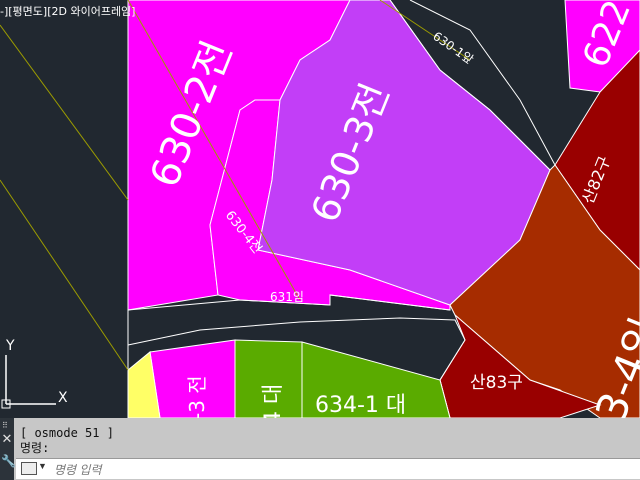 The image size is (640, 480). I want to click on command-line-panel: ⠿ ✕ 🔧 [ osmode 51 ] 명령: ▼ 명령 입력, so click(320, 449).